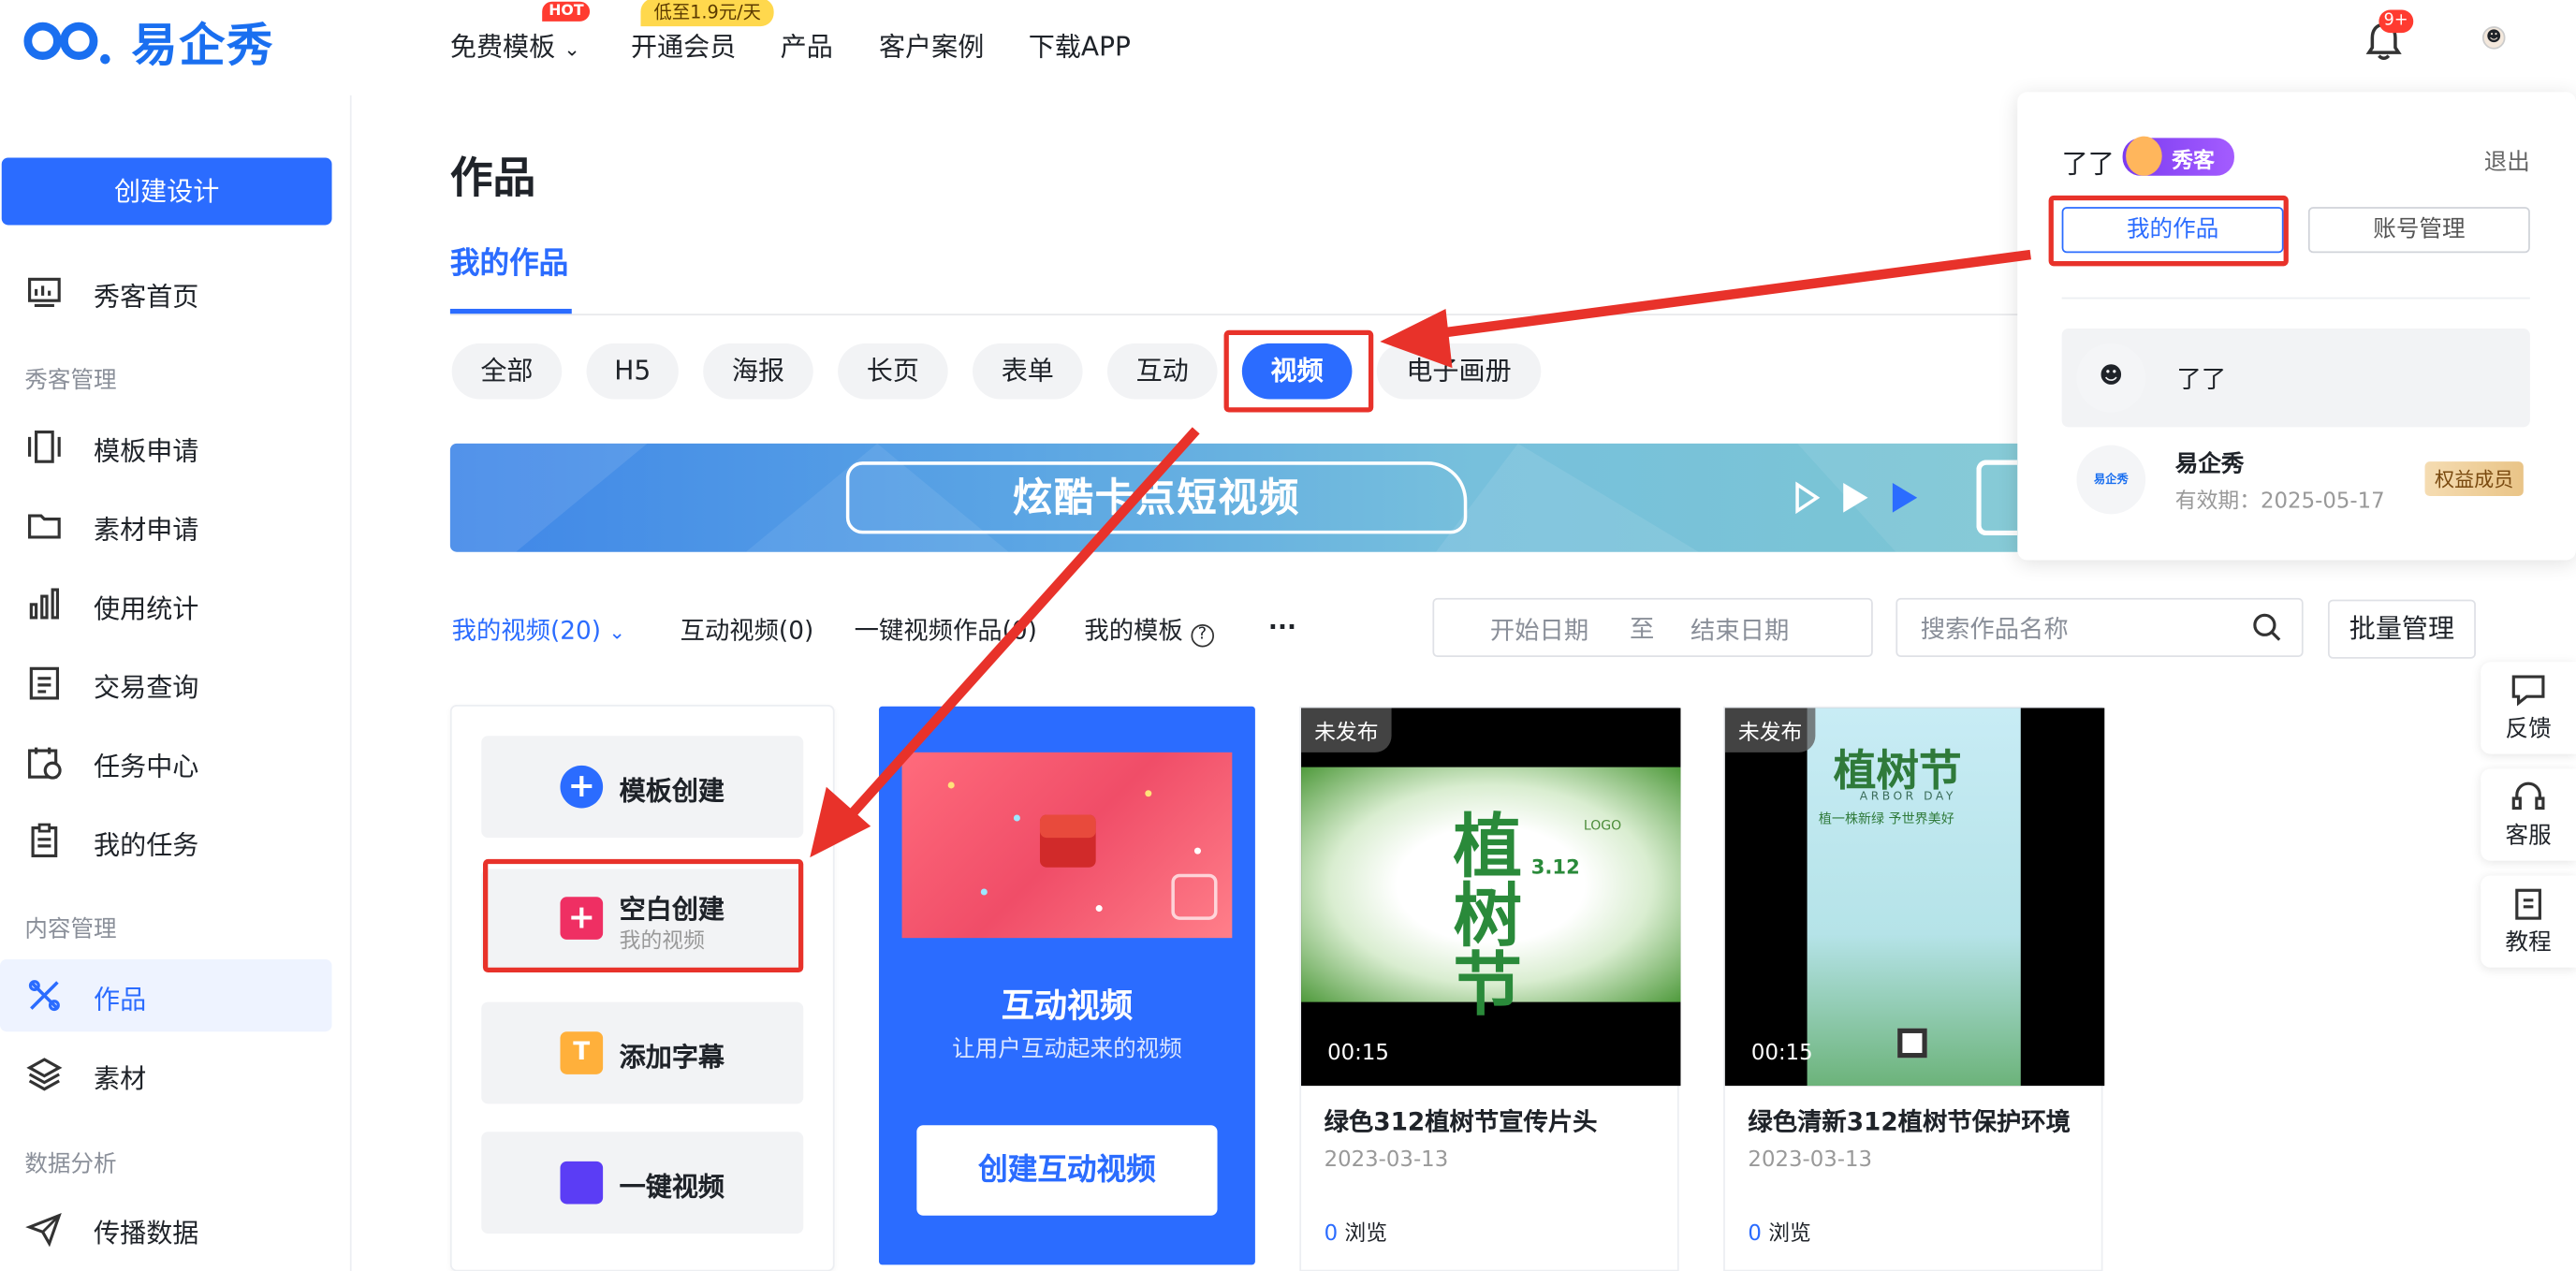  What do you see at coordinates (2528, 904) in the screenshot?
I see `tutorial-icon` at bounding box center [2528, 904].